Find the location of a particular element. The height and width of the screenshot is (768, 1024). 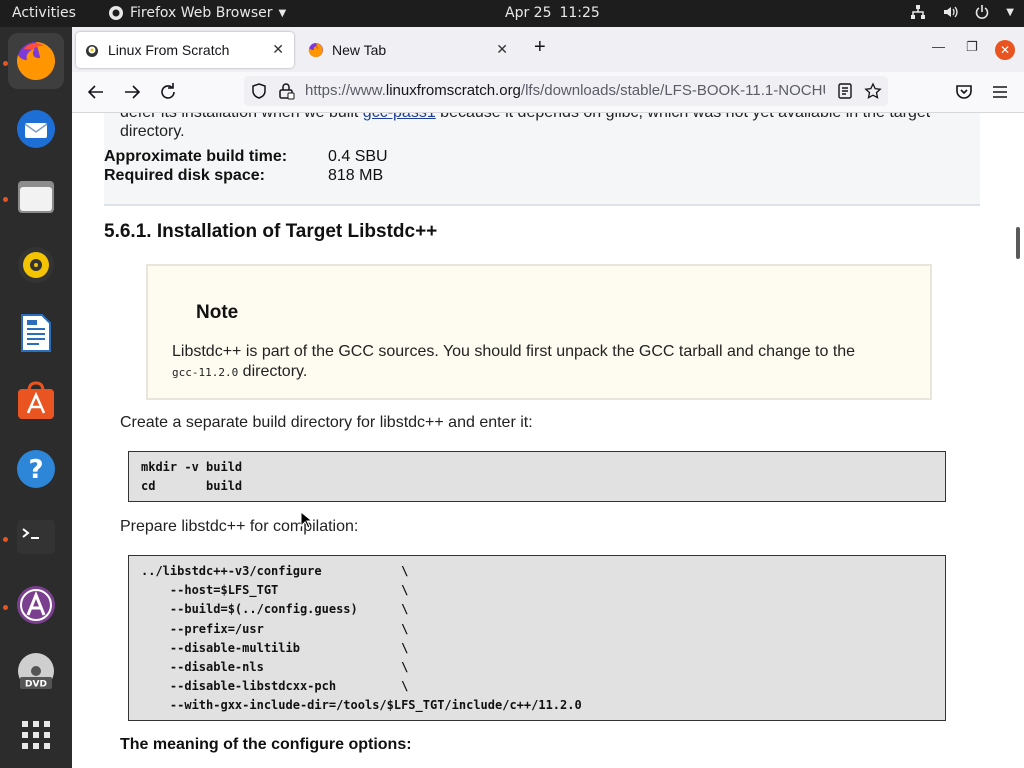

app-grid-icon is located at coordinates (36, 735).